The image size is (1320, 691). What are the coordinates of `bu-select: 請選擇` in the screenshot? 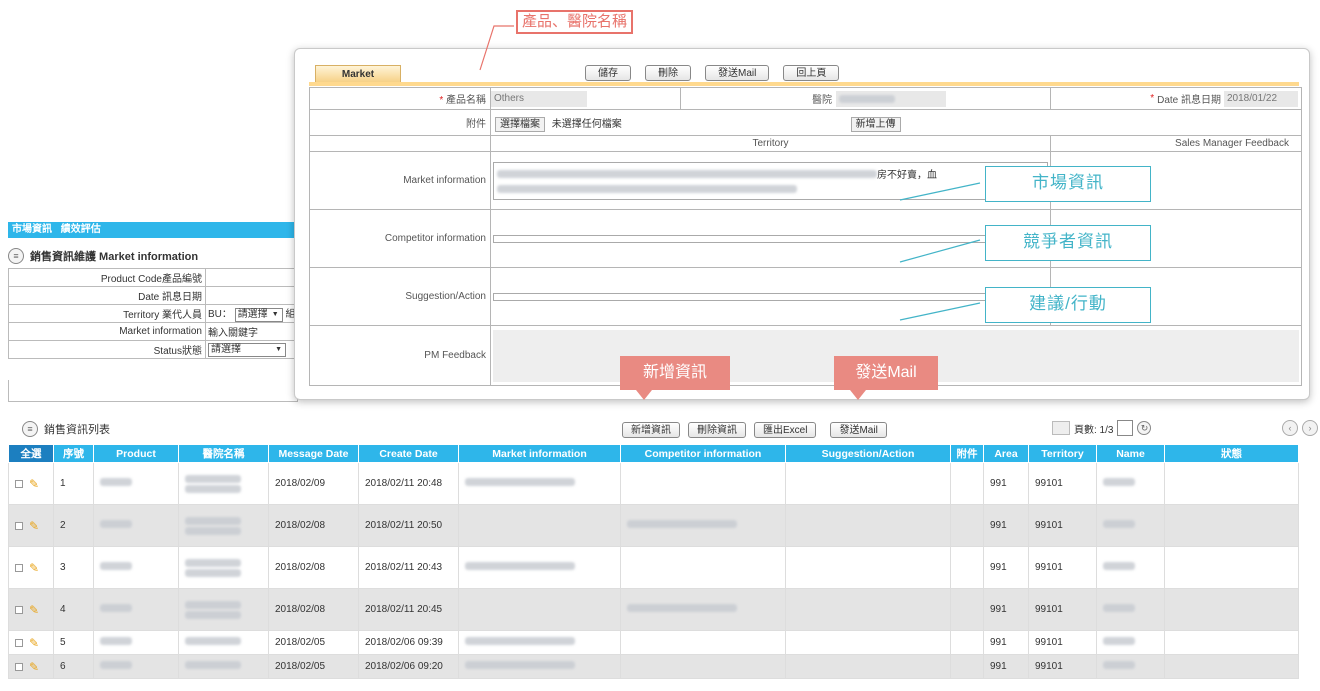 It's located at (258, 315).